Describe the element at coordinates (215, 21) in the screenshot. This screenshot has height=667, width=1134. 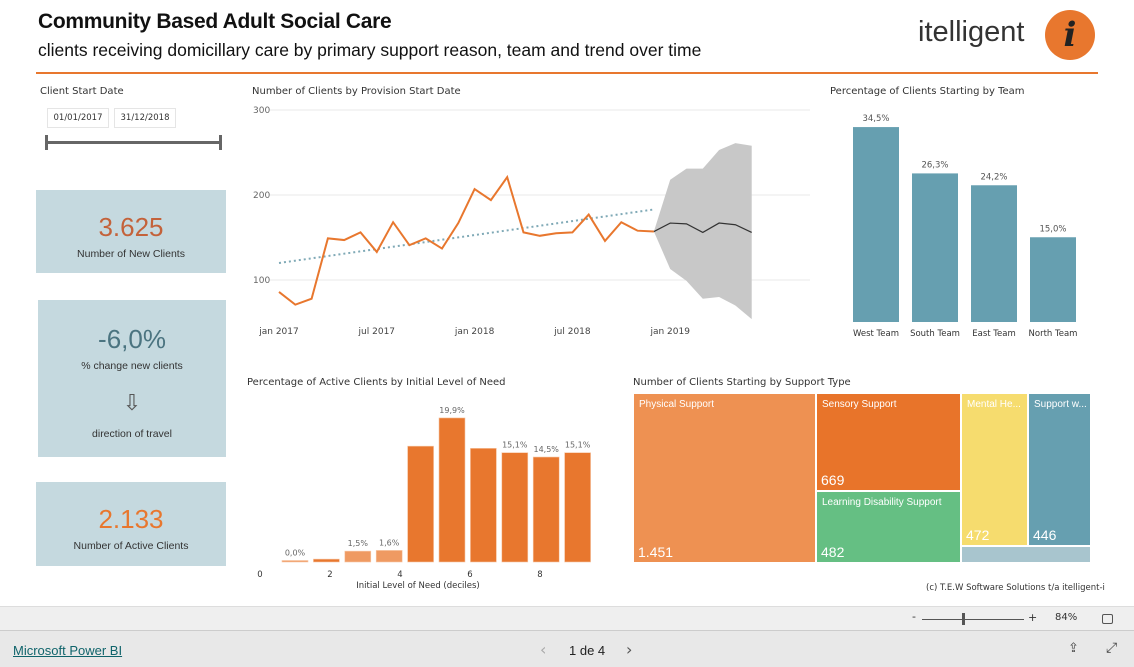
I see `page-title: Community Based Adult Social Care` at that location.